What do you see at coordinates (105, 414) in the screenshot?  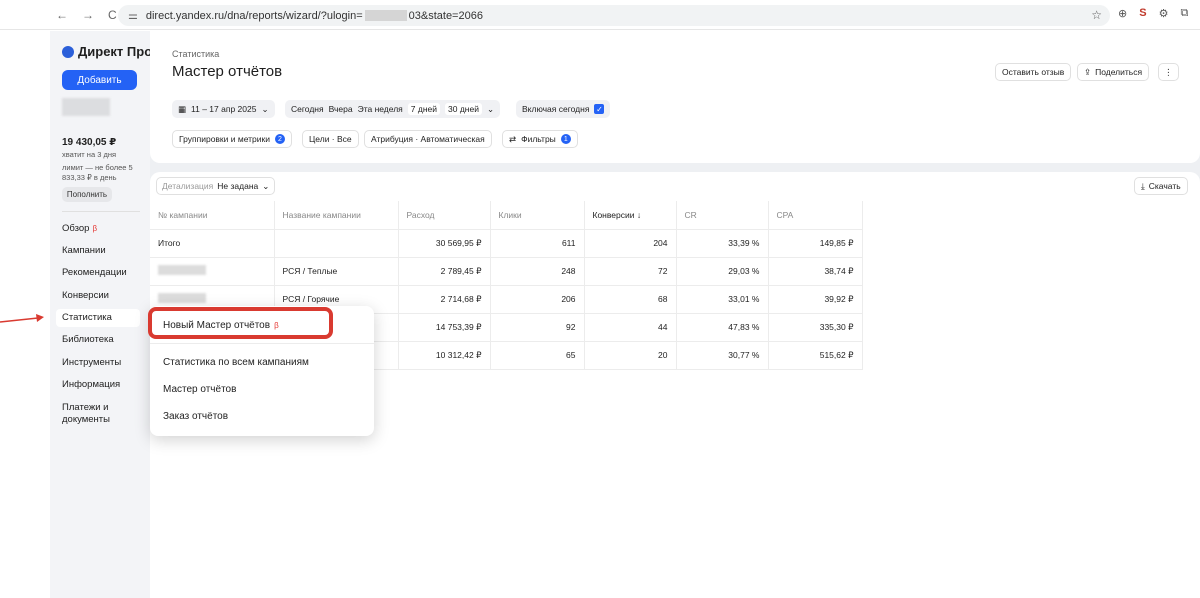 I see `sidebar-item-payments: Платежи и документы` at bounding box center [105, 414].